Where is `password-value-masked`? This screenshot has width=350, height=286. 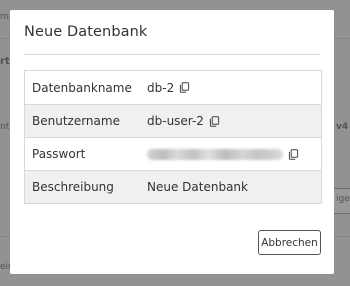
password-value-masked is located at coordinates (215, 154).